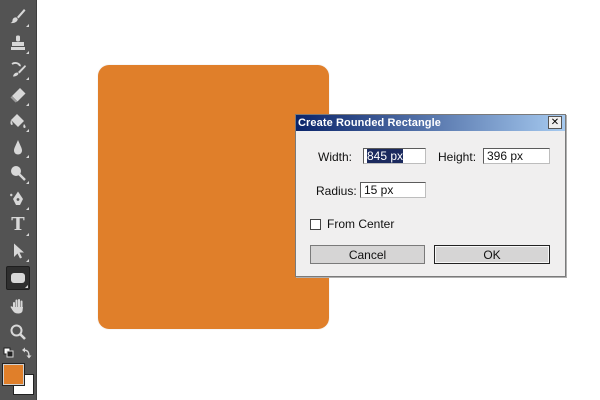  I want to click on dodge-tool, so click(18, 173).